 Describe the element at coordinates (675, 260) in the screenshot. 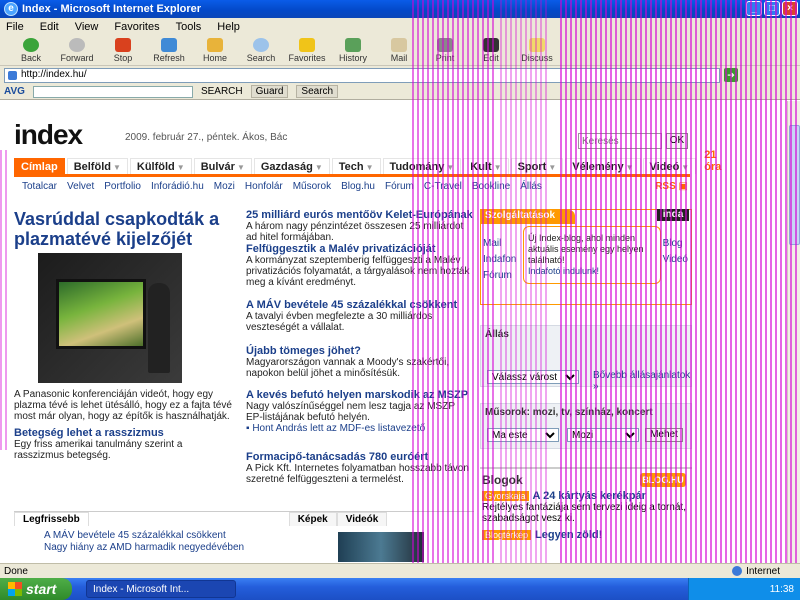

I see `service-video: Videó` at that location.